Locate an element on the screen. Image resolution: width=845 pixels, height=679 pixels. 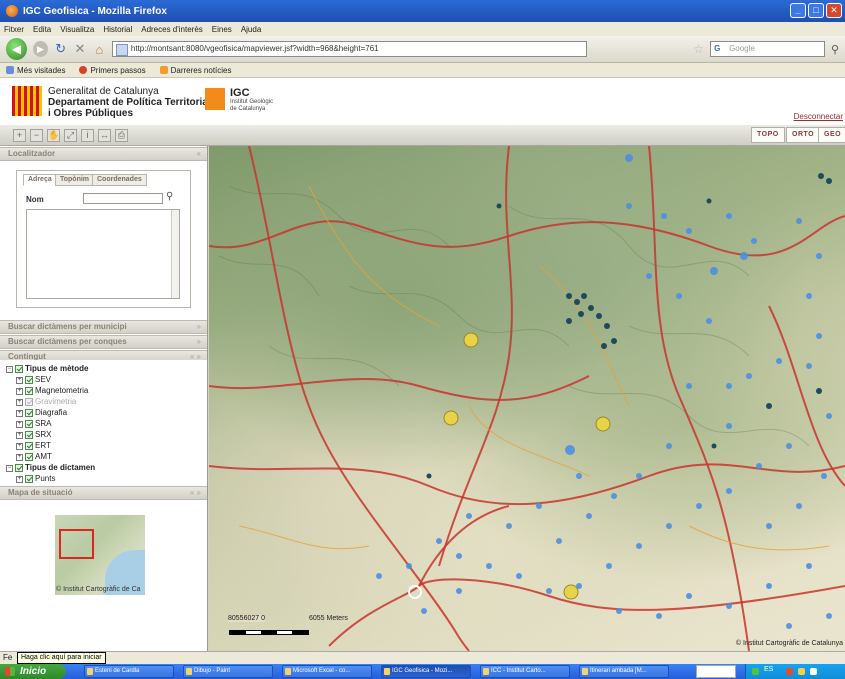
menu-ajuda: Ajuda is located at coordinates (251, 29).